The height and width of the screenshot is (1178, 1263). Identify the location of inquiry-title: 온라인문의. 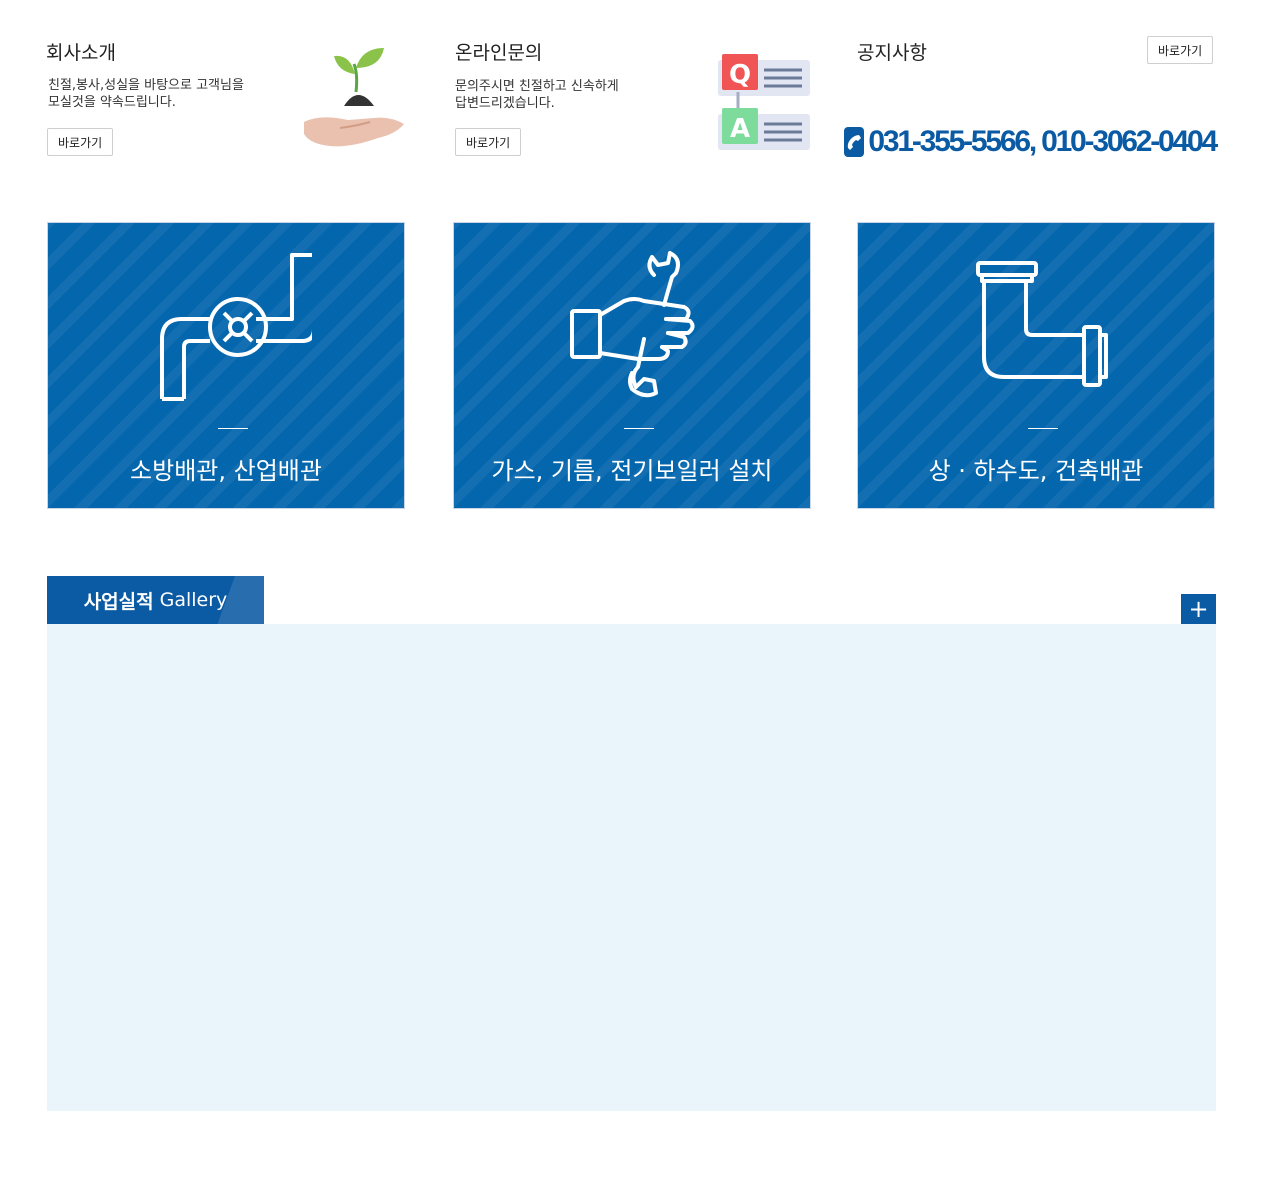
(499, 53).